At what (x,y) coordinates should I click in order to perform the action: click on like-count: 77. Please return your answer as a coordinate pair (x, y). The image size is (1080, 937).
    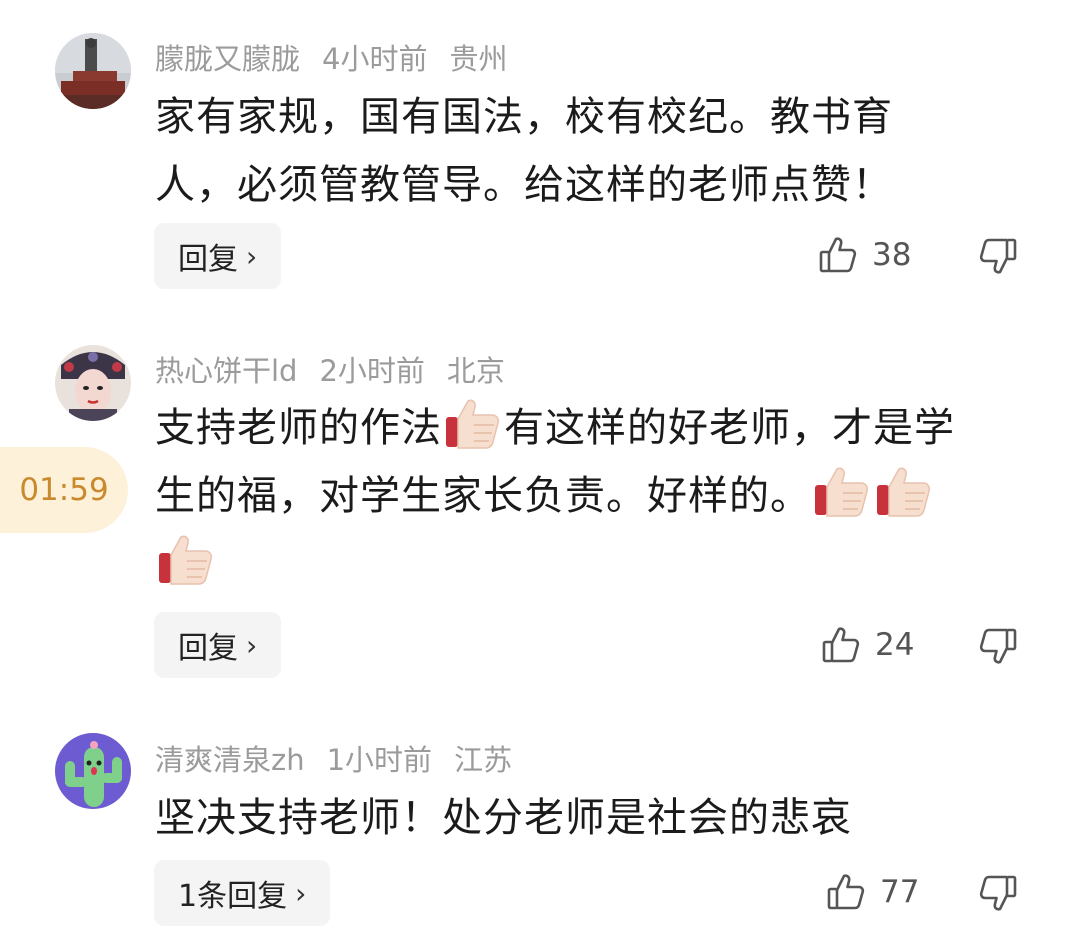
    Looking at the image, I should click on (900, 892).